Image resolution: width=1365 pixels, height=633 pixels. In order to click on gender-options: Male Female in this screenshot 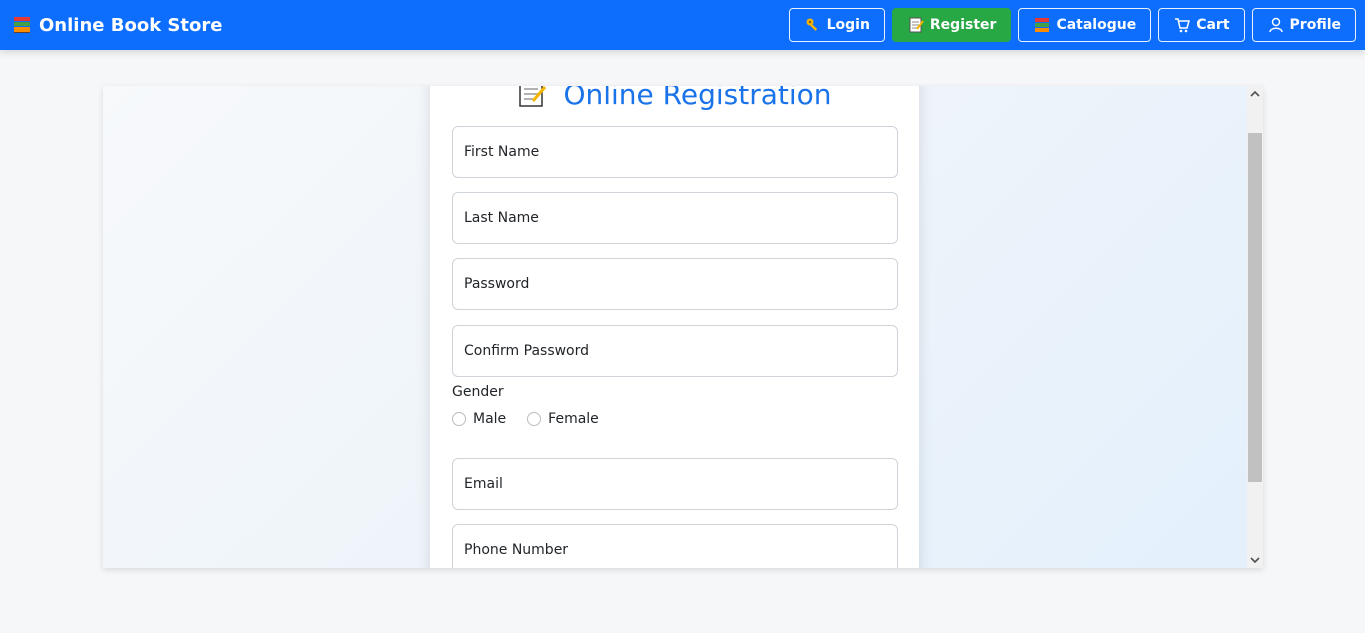, I will do `click(536, 419)`.